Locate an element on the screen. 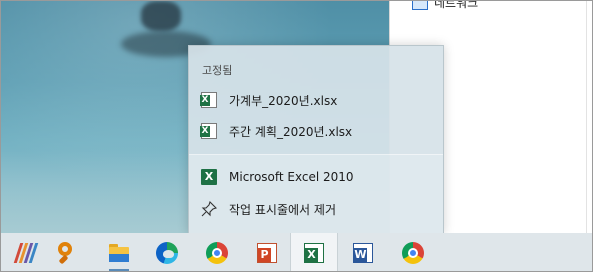 The height and width of the screenshot is (272, 593). edge-icon is located at coordinates (167, 253).